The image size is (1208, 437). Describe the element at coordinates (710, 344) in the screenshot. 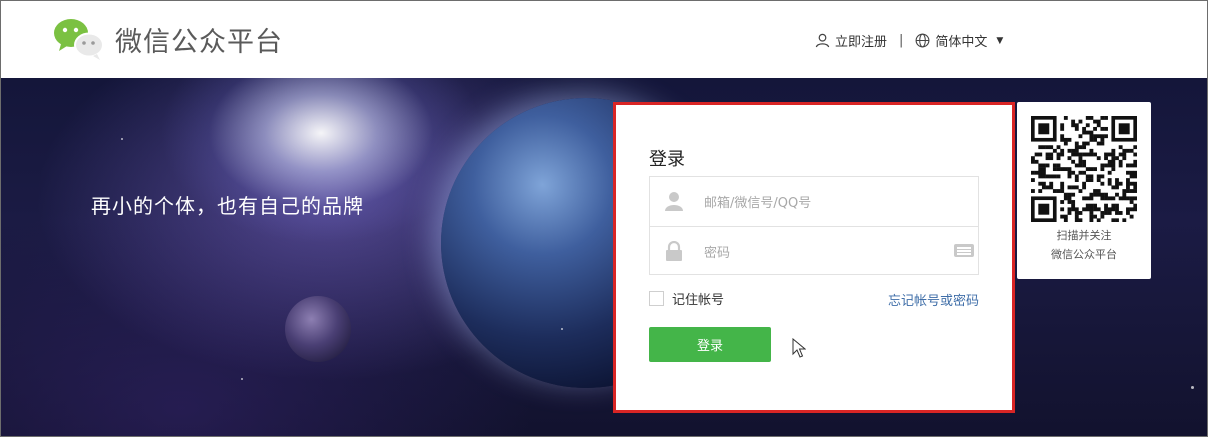

I see `login-button: 登录` at that location.